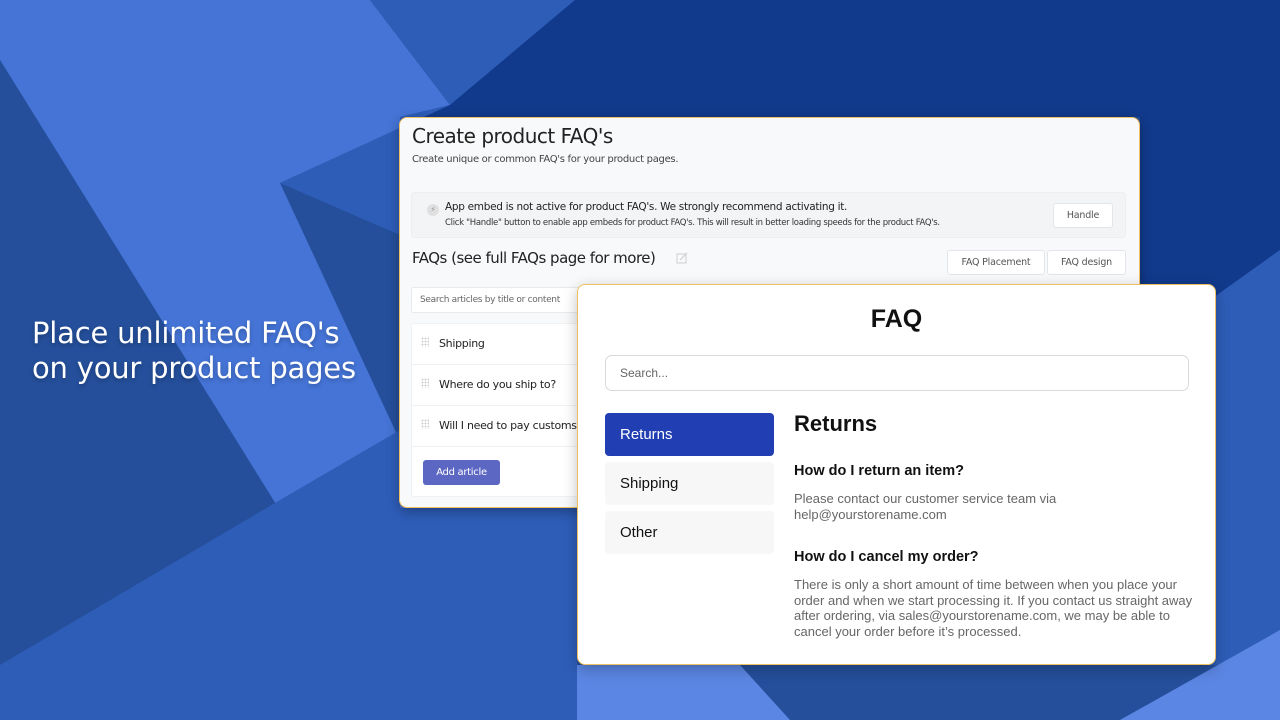 This screenshot has width=1280, height=720. I want to click on faqs-heading: FAQs (see full FAQs page for more), so click(534, 258).